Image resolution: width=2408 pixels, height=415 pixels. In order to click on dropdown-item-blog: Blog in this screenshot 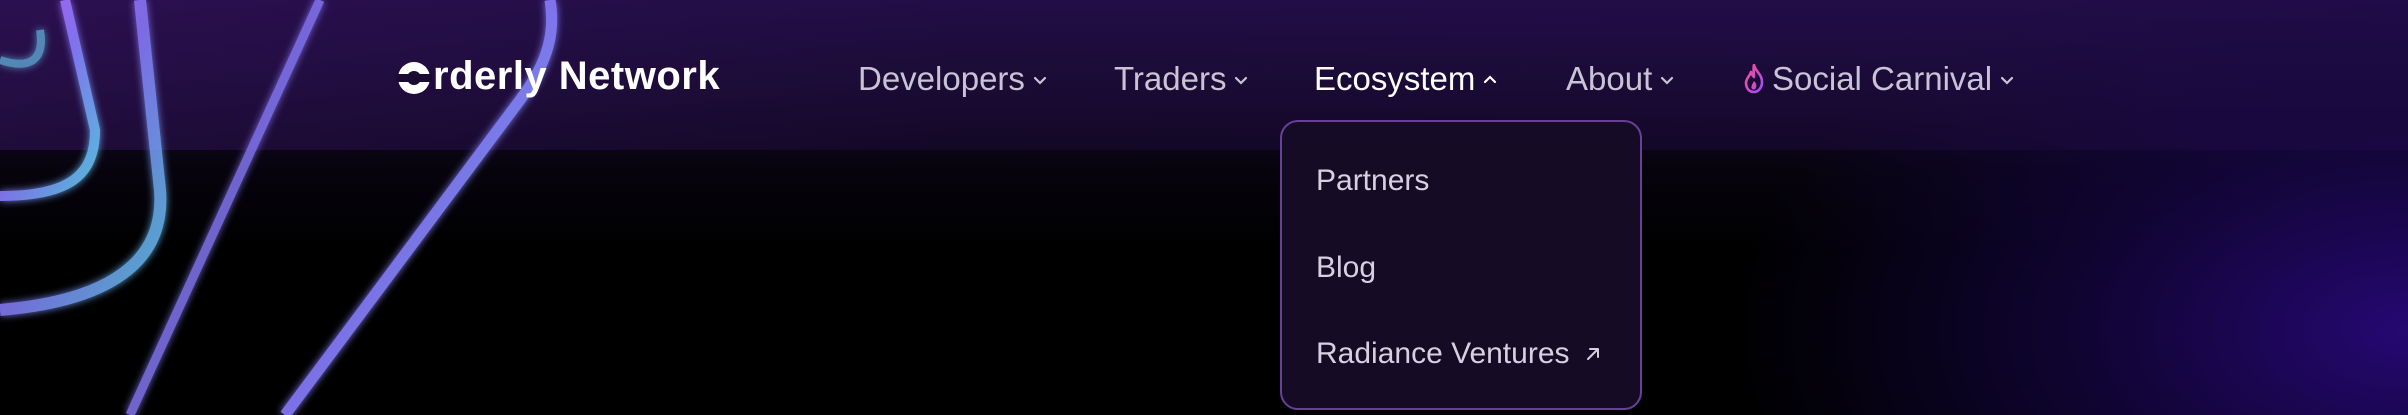, I will do `click(1346, 268)`.